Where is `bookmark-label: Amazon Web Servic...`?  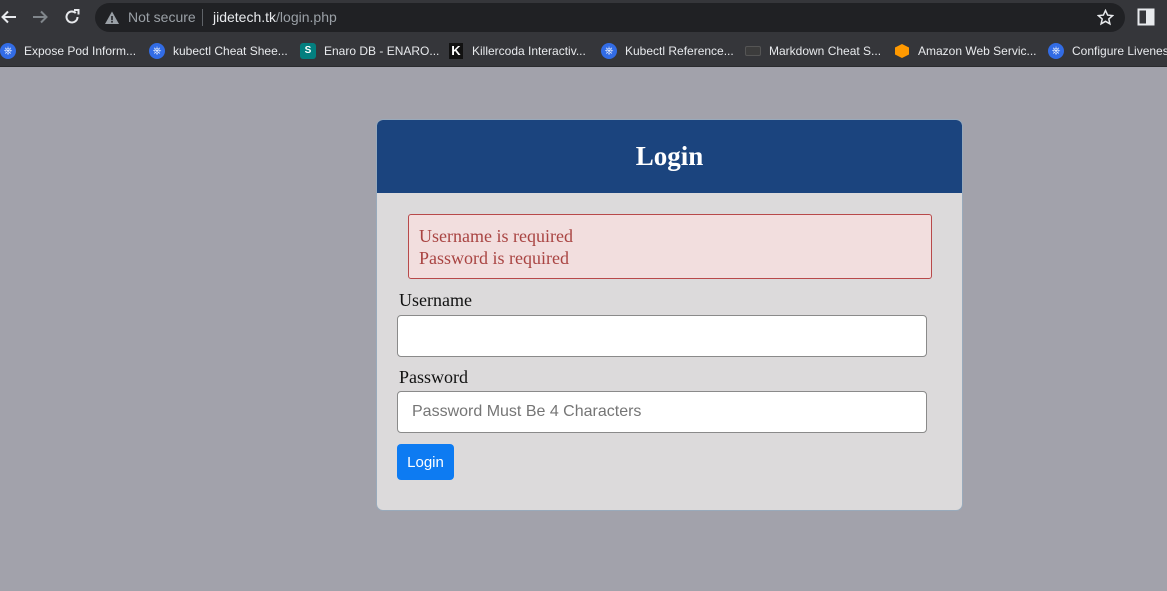 bookmark-label: Amazon Web Servic... is located at coordinates (977, 51).